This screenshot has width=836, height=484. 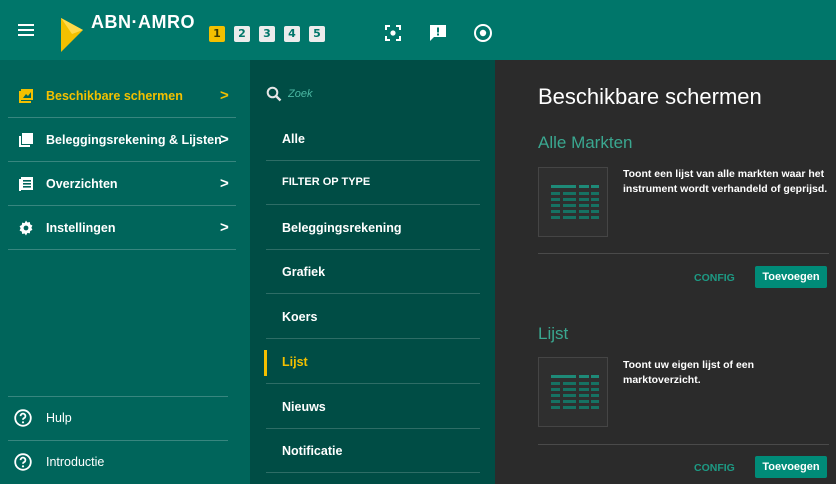 I want to click on search-icon, so click(x=274, y=94).